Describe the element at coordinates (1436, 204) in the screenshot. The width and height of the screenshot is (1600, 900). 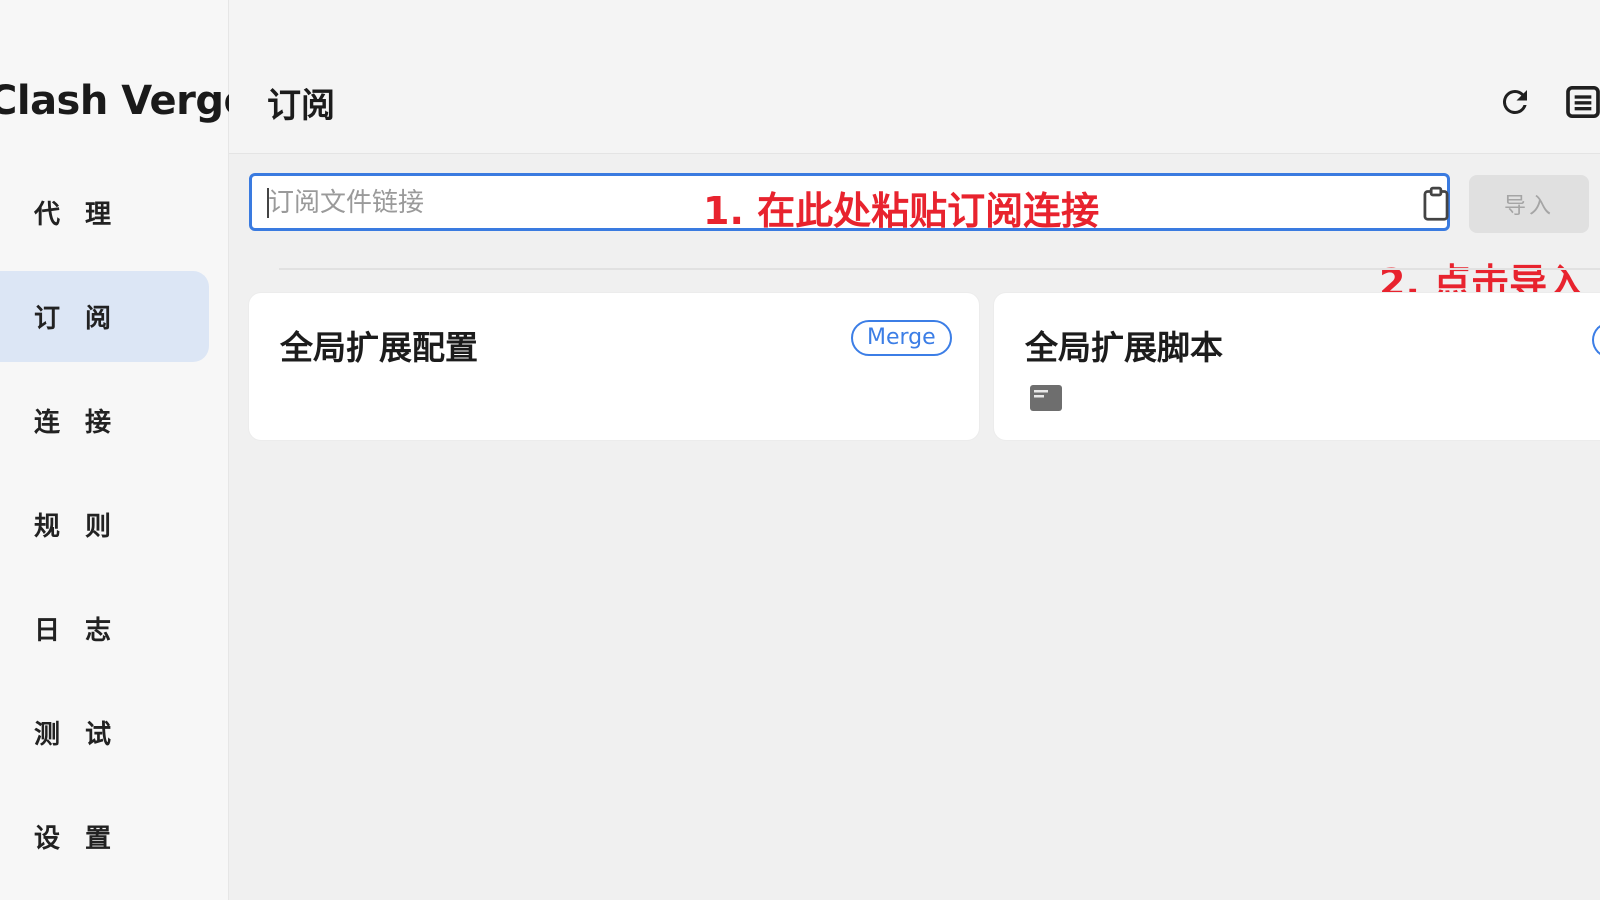
I see `clipboard-icon` at that location.